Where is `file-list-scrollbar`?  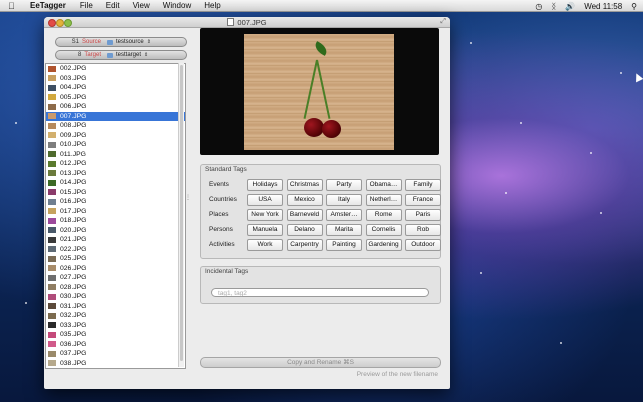 file-list-scrollbar is located at coordinates (181, 215).